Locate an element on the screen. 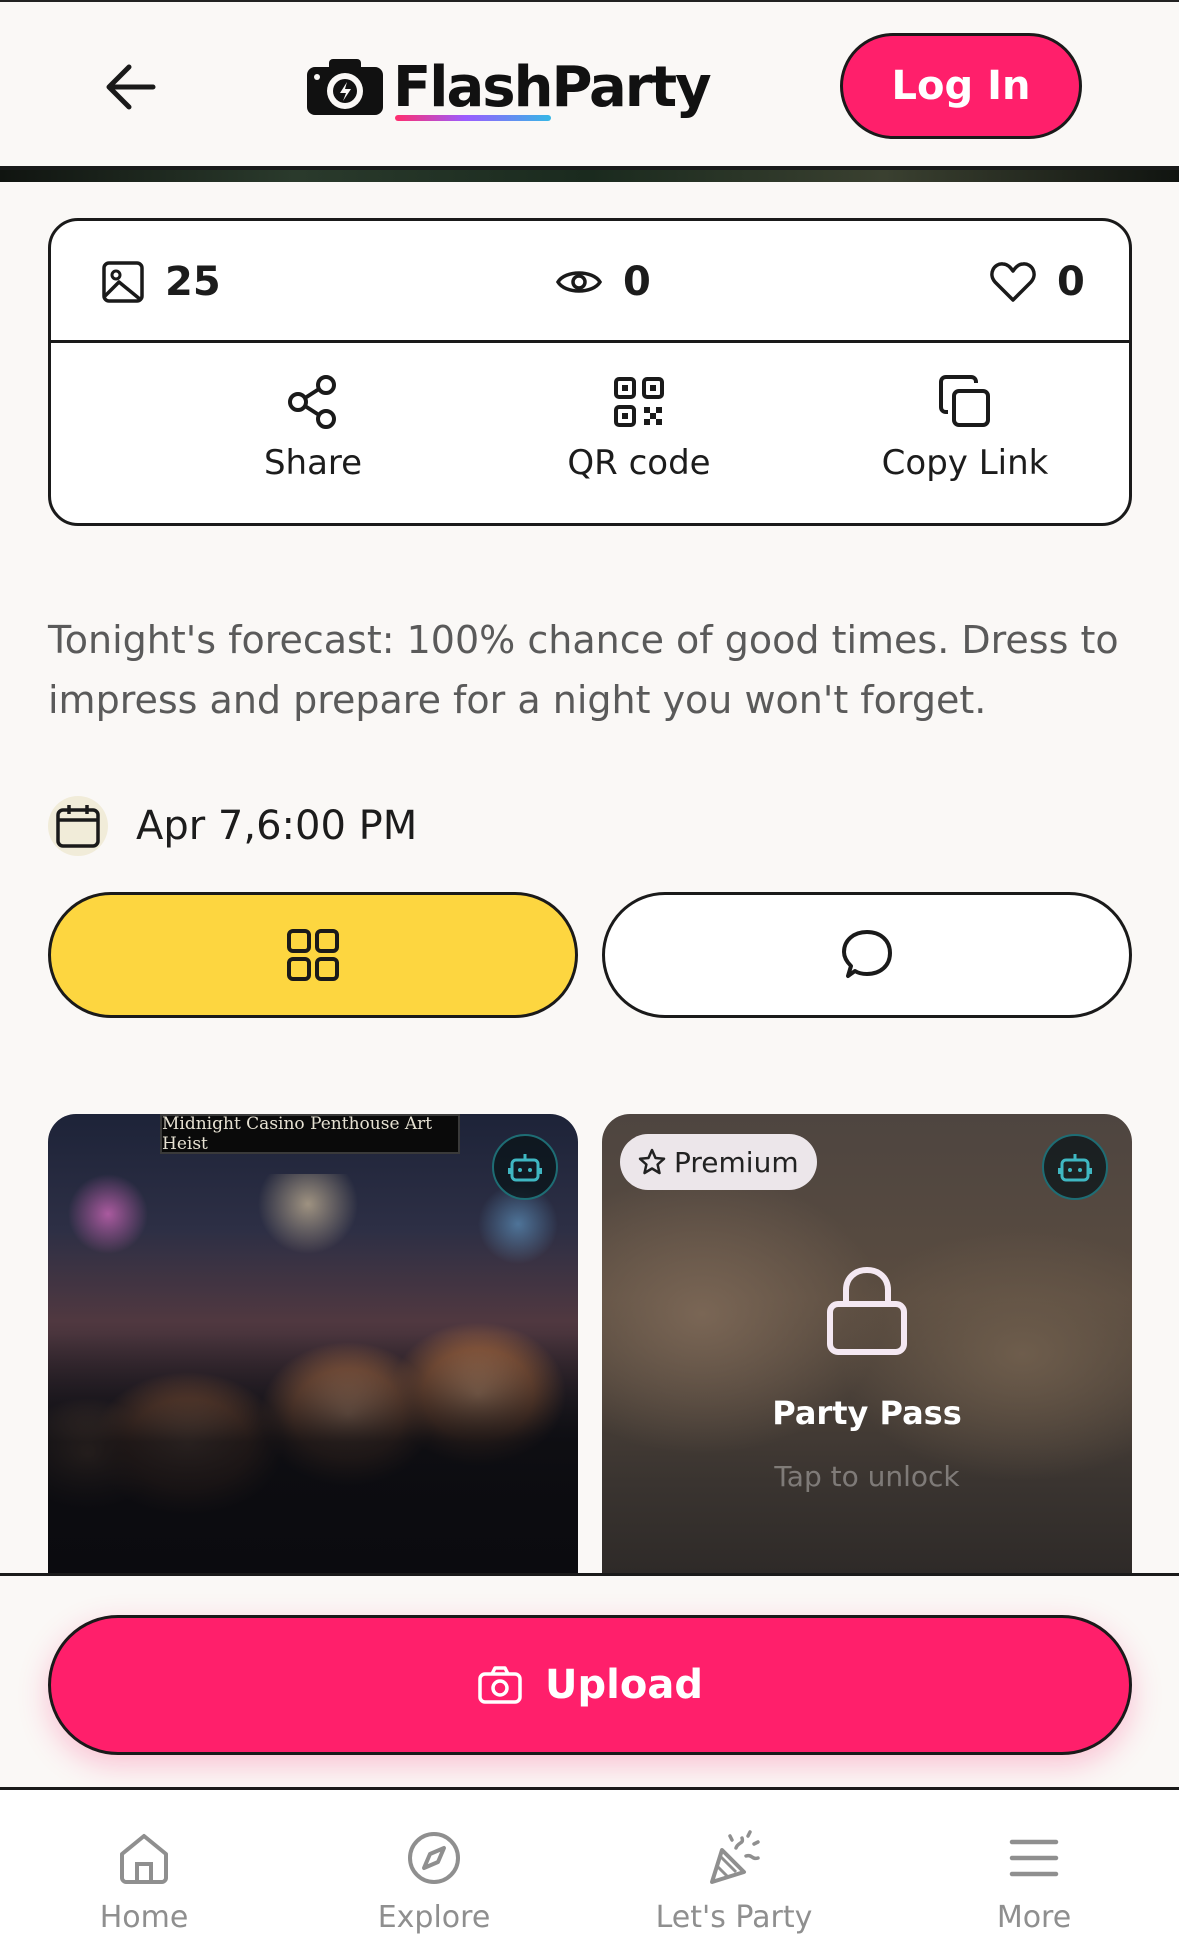 The image size is (1179, 1959). nav-home-label: Home is located at coordinates (144, 1917).